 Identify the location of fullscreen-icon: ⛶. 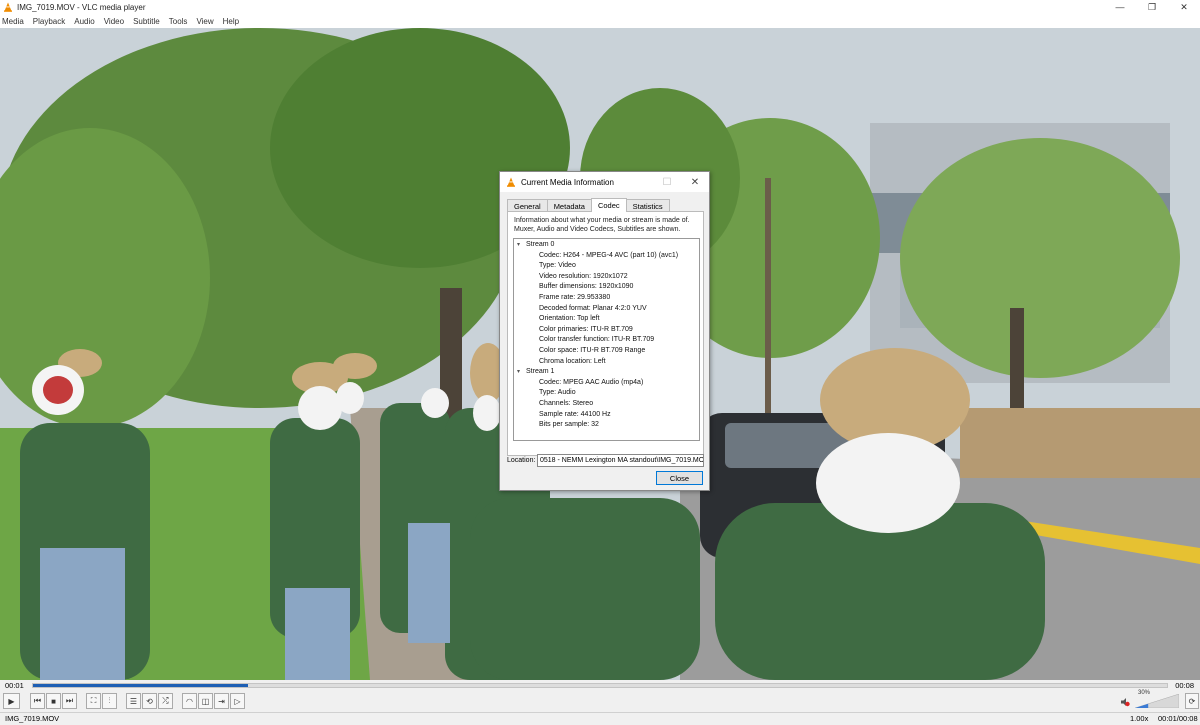
(93, 700).